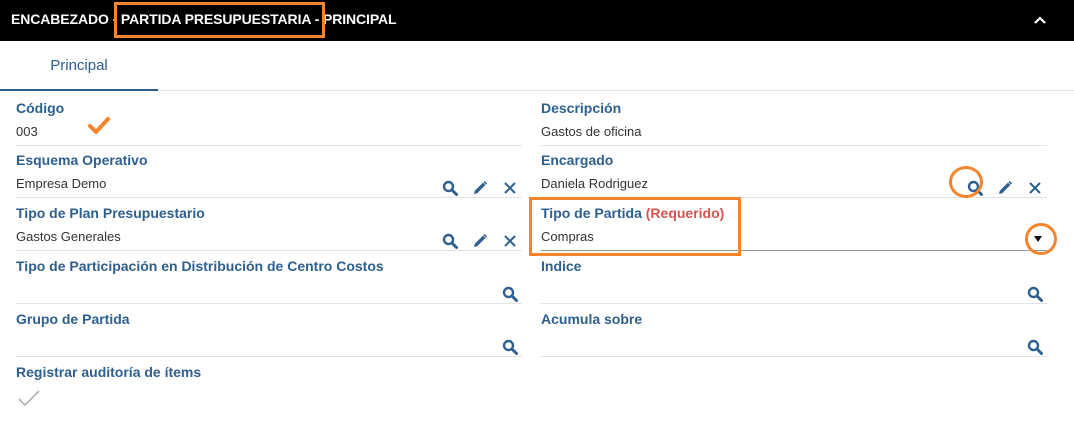 Image resolution: width=1074 pixels, height=426 pixels. What do you see at coordinates (561, 266) in the screenshot?
I see `indice-label: Indice` at bounding box center [561, 266].